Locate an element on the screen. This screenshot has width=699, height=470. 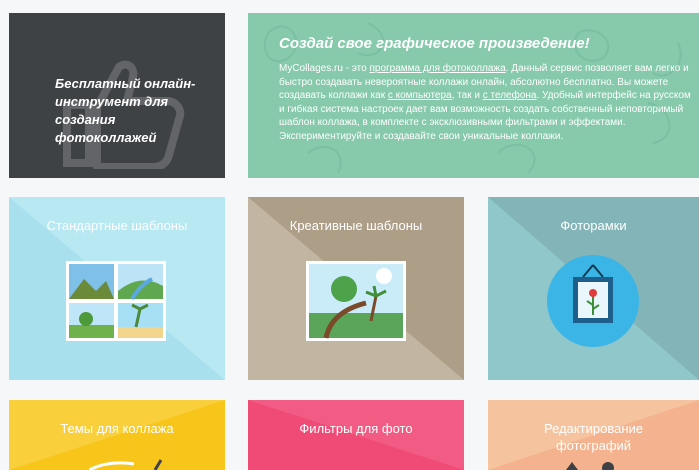
picture-frame-icon is located at coordinates (593, 301).